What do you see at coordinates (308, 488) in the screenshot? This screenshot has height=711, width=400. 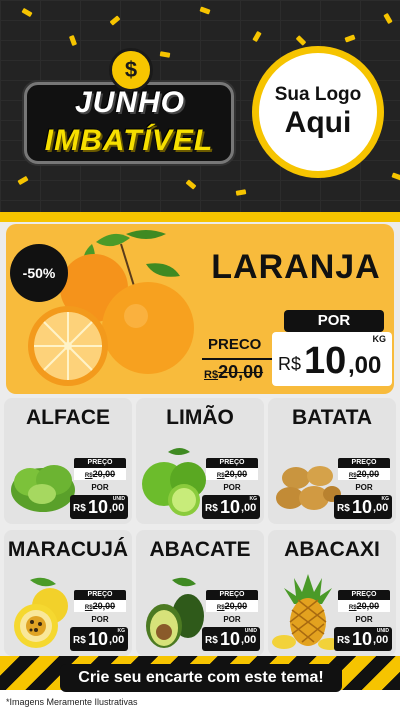 I see `potato-image` at bounding box center [308, 488].